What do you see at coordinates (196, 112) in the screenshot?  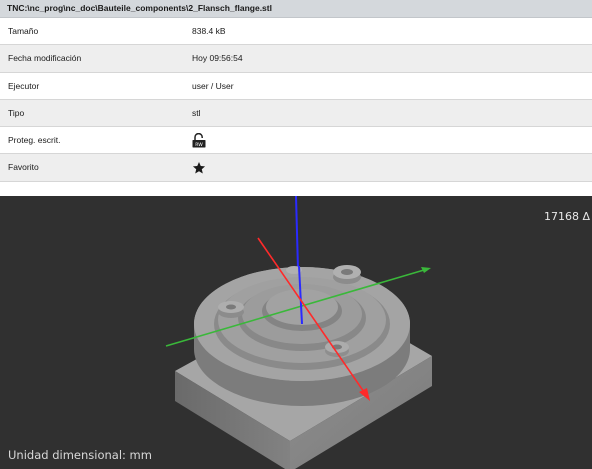 I see `property-value: stl` at bounding box center [196, 112].